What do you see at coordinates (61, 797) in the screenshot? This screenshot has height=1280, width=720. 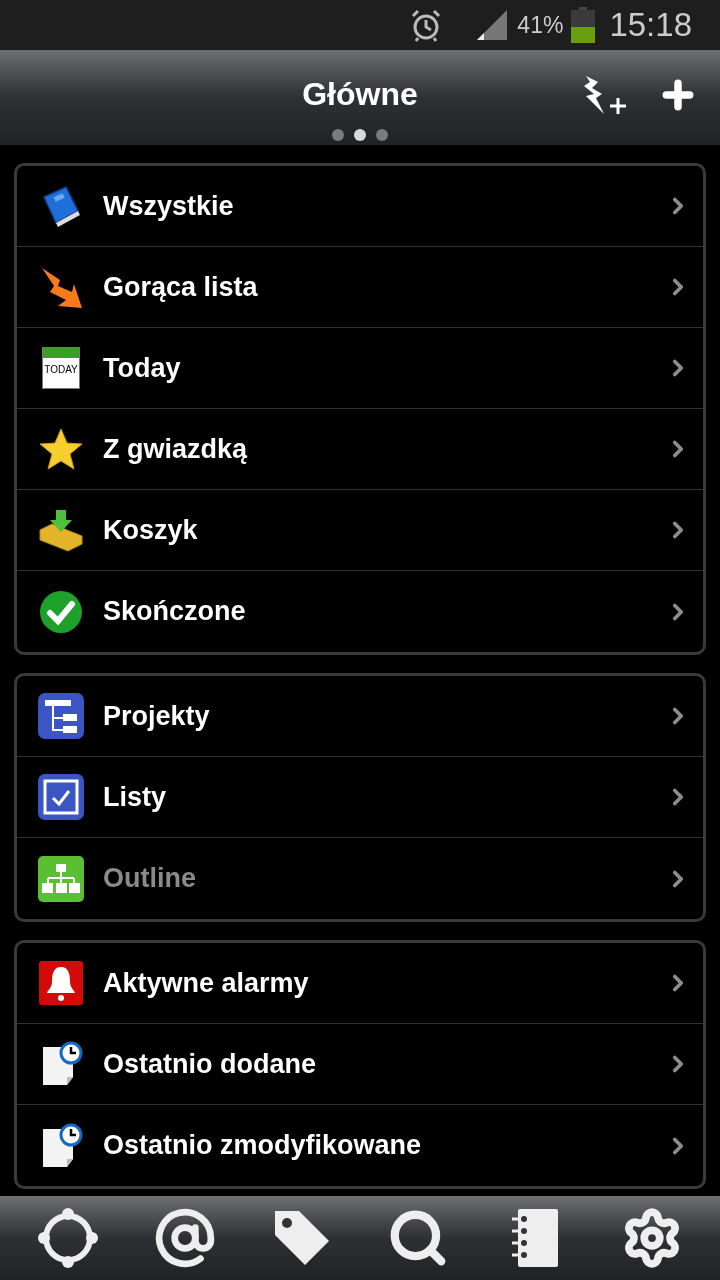 I see `checkbox-icon` at bounding box center [61, 797].